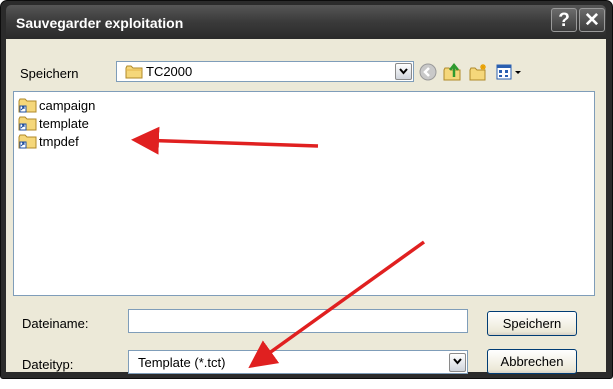 This screenshot has width=613, height=389. What do you see at coordinates (169, 71) in the screenshot?
I see `location-value: TC2000` at bounding box center [169, 71].